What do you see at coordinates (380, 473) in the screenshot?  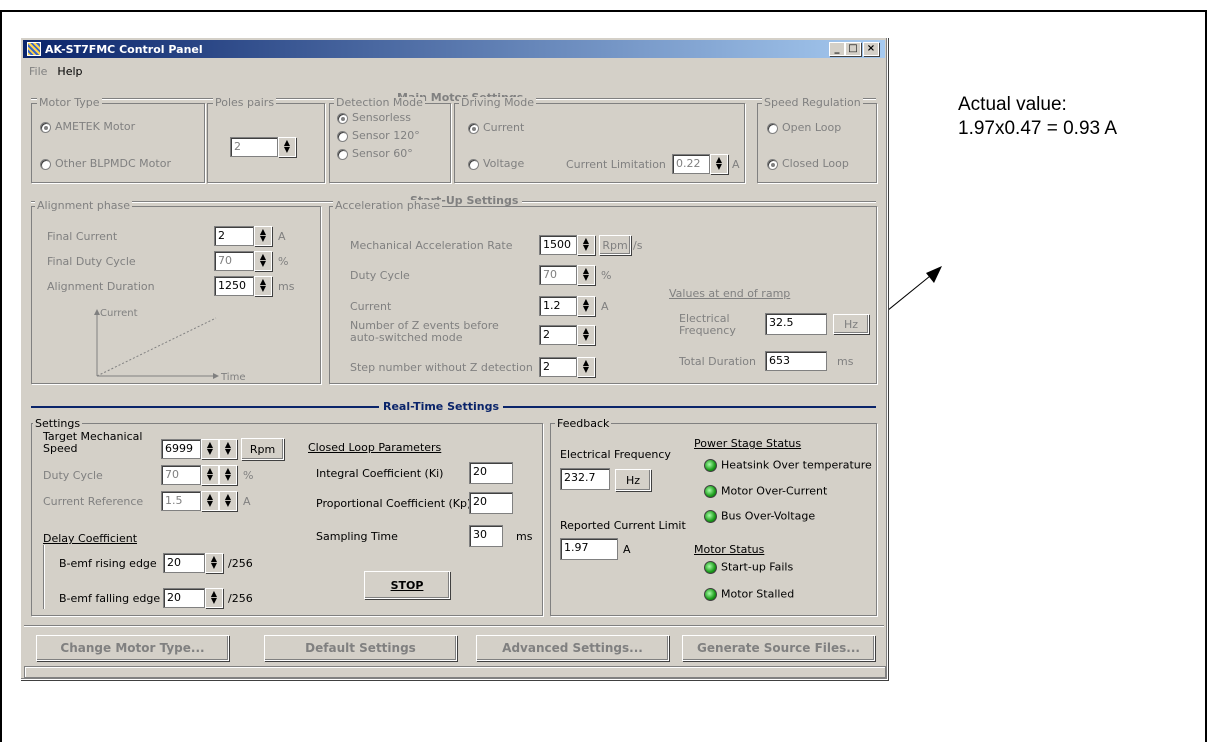 I see `ki-label: Integral Coefficient (Ki)` at bounding box center [380, 473].